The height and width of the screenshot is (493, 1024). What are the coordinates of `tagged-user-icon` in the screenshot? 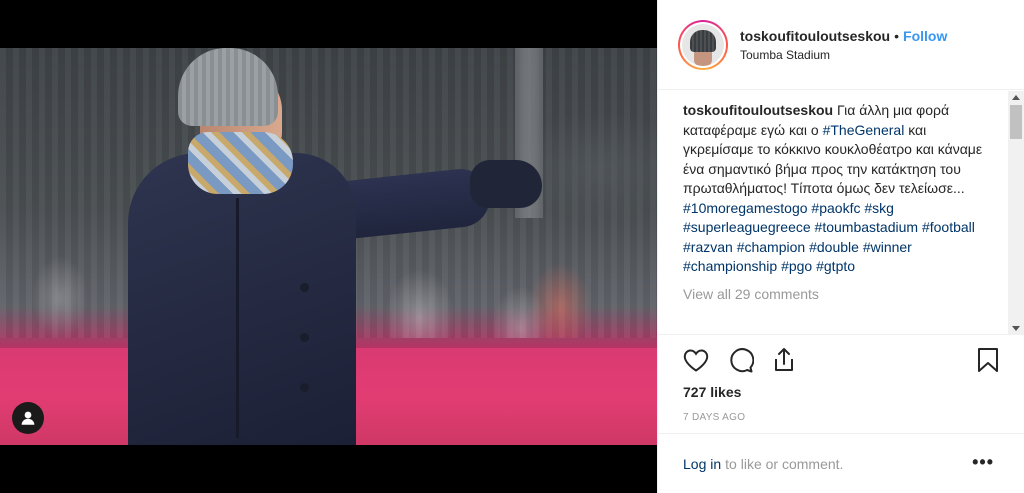 It's located at (28, 418).